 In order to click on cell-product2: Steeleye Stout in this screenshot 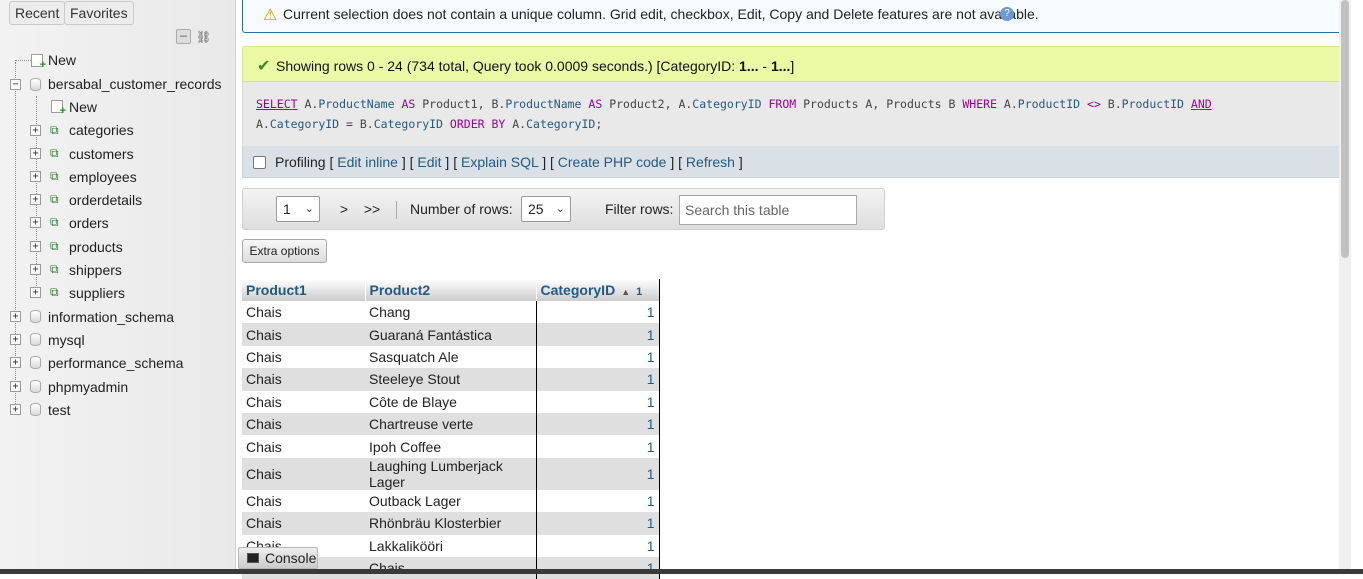, I will do `click(450, 379)`.